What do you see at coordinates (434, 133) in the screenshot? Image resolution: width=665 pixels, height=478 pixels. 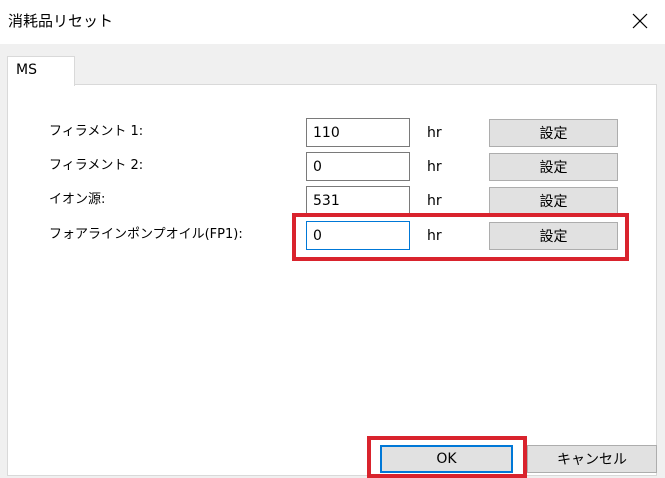 I see `filament-1-unit: hr` at bounding box center [434, 133].